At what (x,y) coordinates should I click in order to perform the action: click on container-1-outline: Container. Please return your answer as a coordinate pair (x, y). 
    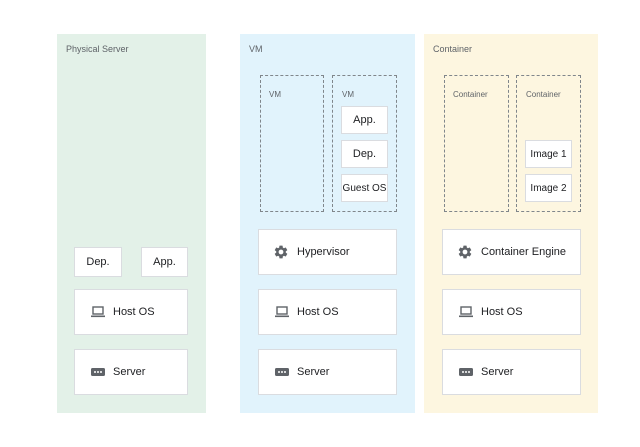
    Looking at the image, I should click on (476, 143).